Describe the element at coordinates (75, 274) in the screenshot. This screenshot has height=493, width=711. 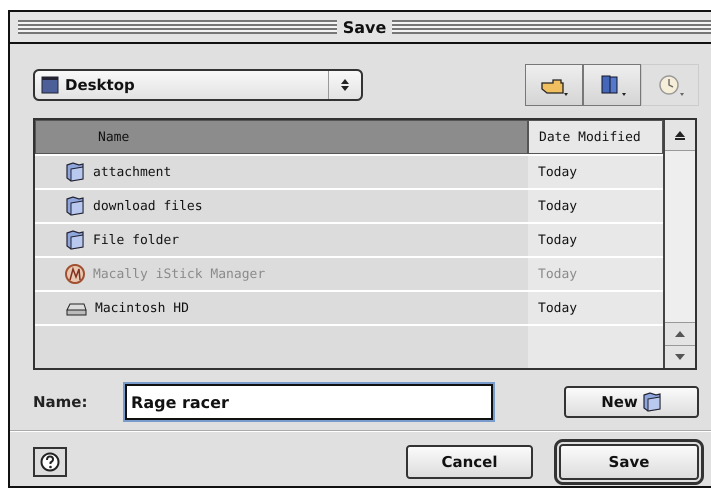
I see `app-icon` at that location.